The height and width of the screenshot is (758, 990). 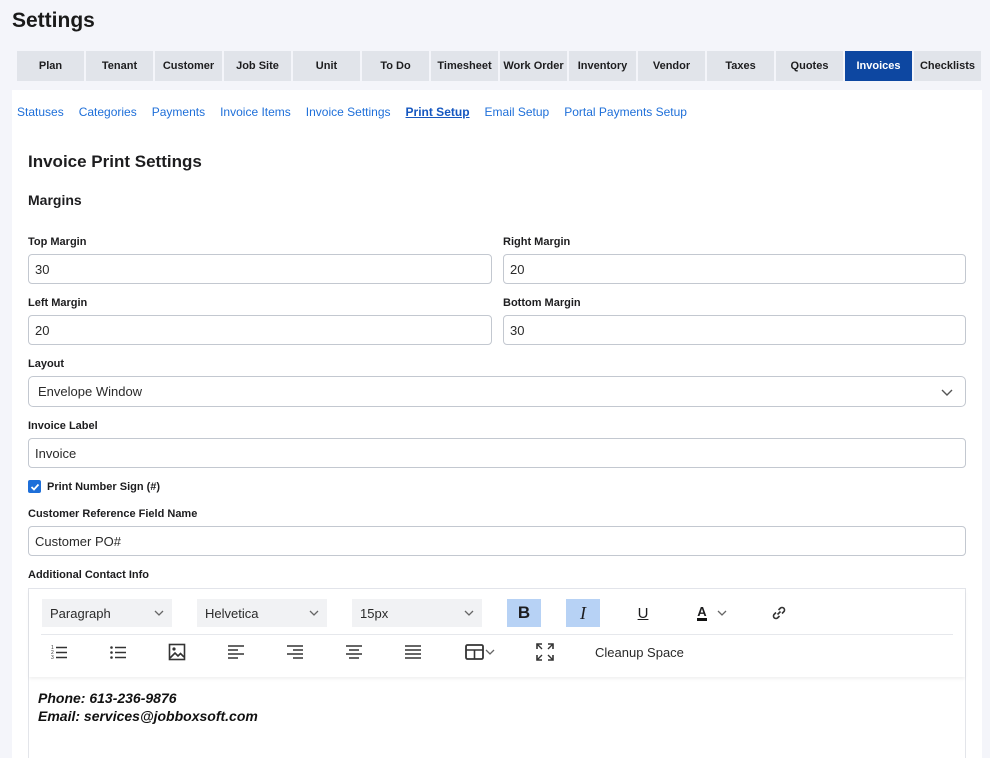 I want to click on align-justify-icon, so click(x=413, y=652).